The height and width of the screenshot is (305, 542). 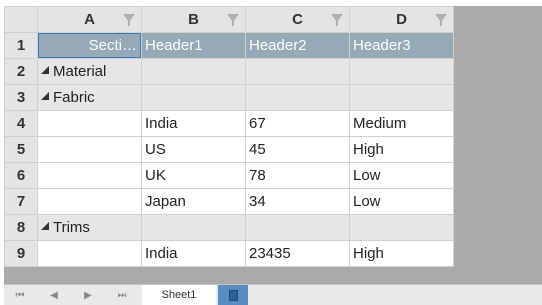 I want to click on cell-b1: Header1, so click(x=193, y=45).